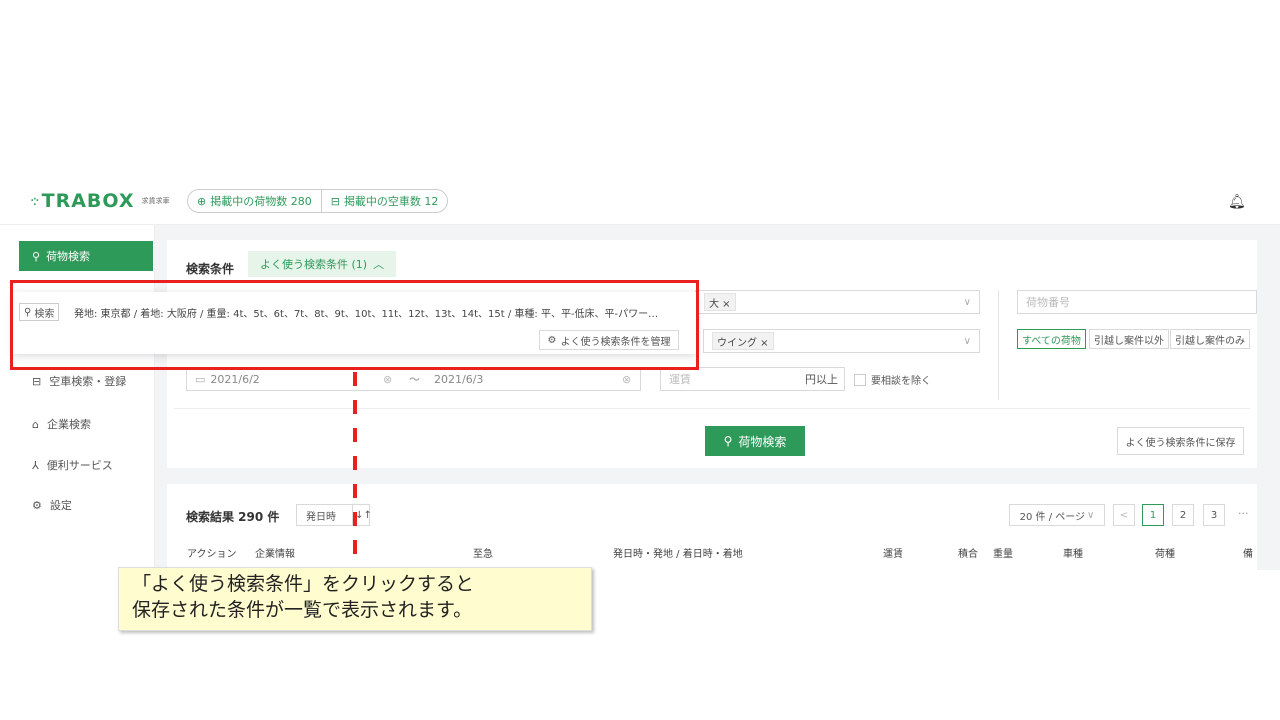 The width and height of the screenshot is (1280, 720). What do you see at coordinates (1214, 515) in the screenshot?
I see `page-3-button: 3` at bounding box center [1214, 515].